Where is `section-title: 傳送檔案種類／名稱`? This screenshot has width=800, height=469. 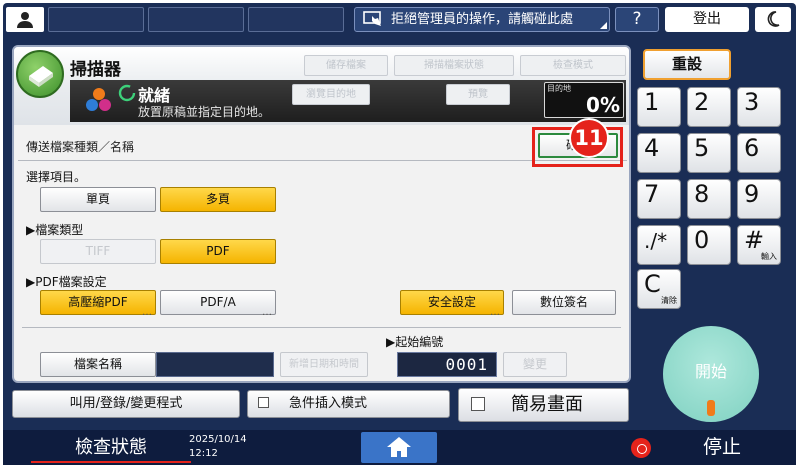 section-title: 傳送檔案種類／名稱 is located at coordinates (80, 147).